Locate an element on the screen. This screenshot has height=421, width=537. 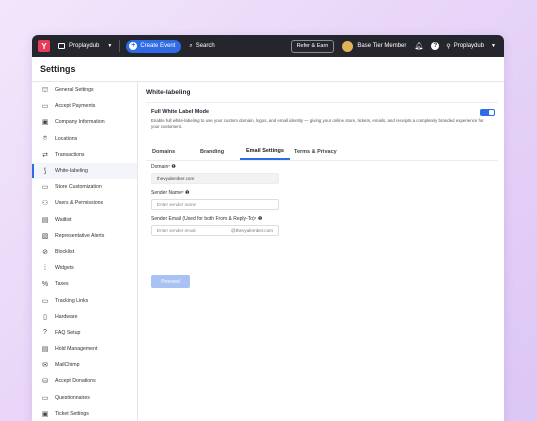
sender-name-label: Sender Name* ❶ is located at coordinates (170, 193).